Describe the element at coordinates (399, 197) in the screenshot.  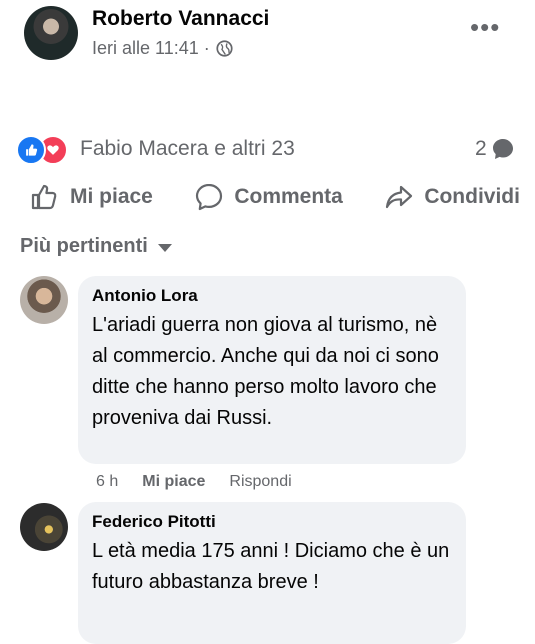
I see `share-arrow-icon` at that location.